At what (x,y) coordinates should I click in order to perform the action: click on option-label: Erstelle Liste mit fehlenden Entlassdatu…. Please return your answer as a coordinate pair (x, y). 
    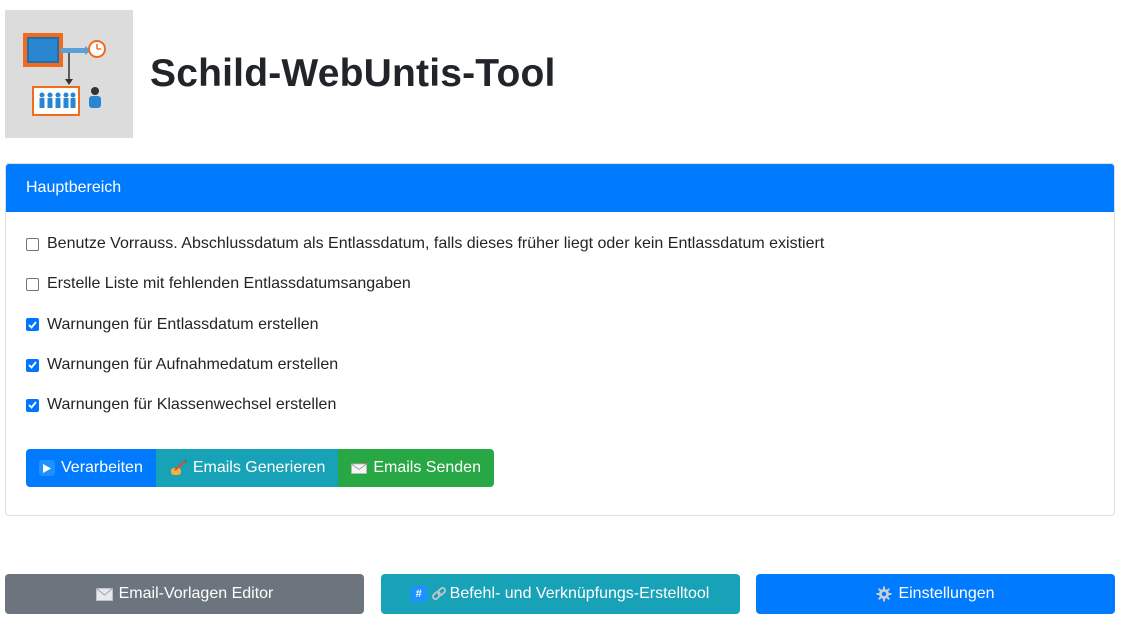
    Looking at the image, I should click on (229, 284).